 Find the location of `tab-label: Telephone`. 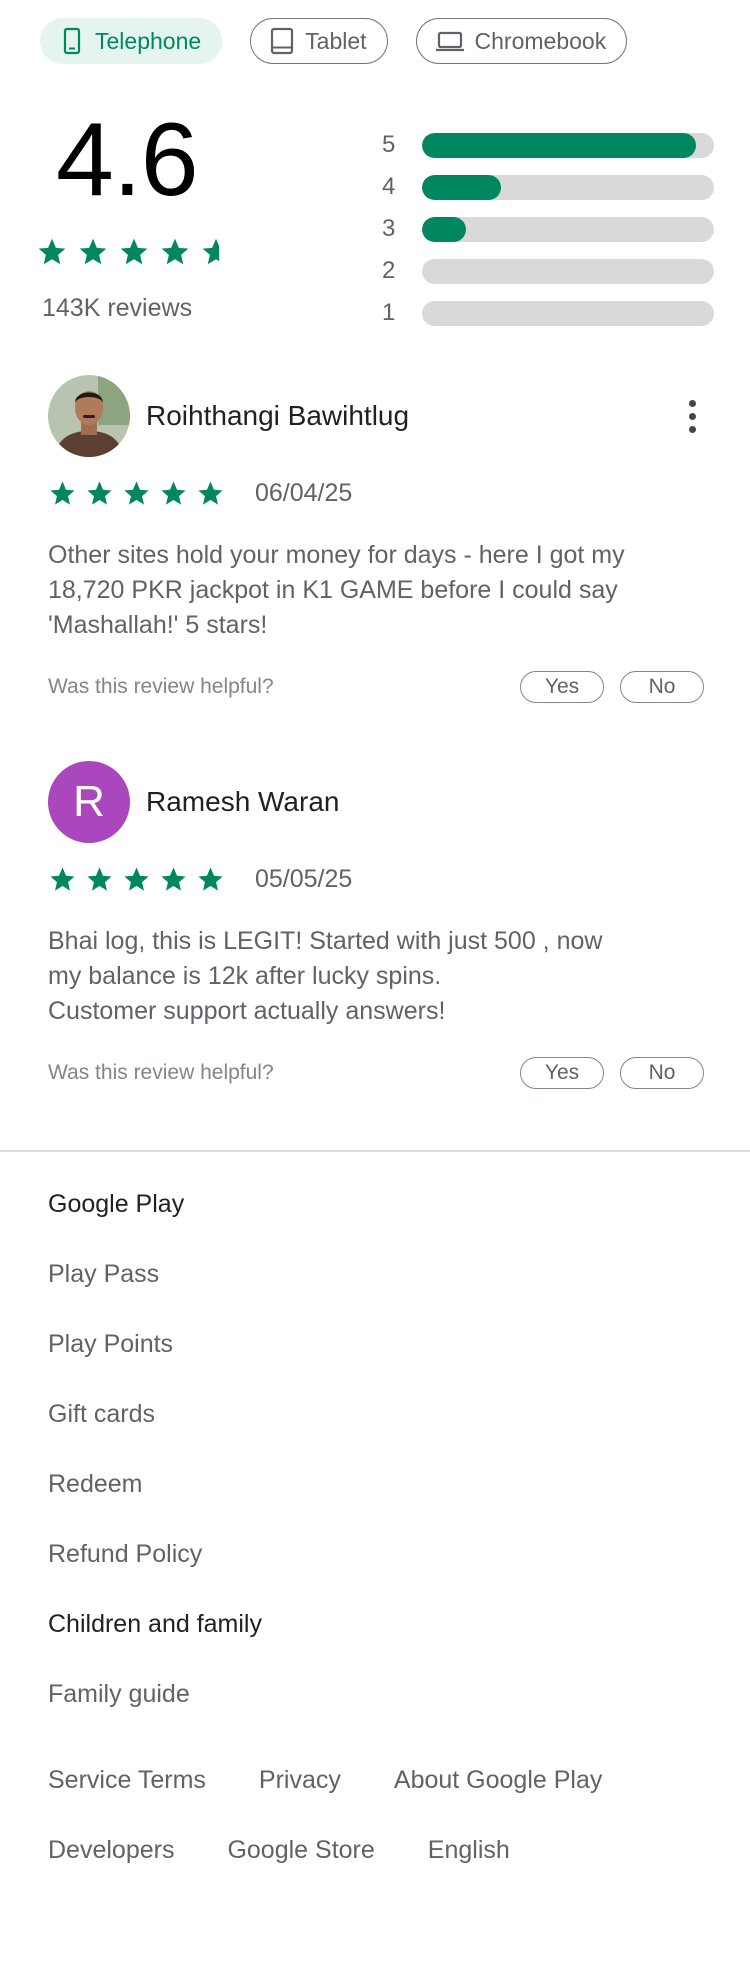

tab-label: Telephone is located at coordinates (148, 40).